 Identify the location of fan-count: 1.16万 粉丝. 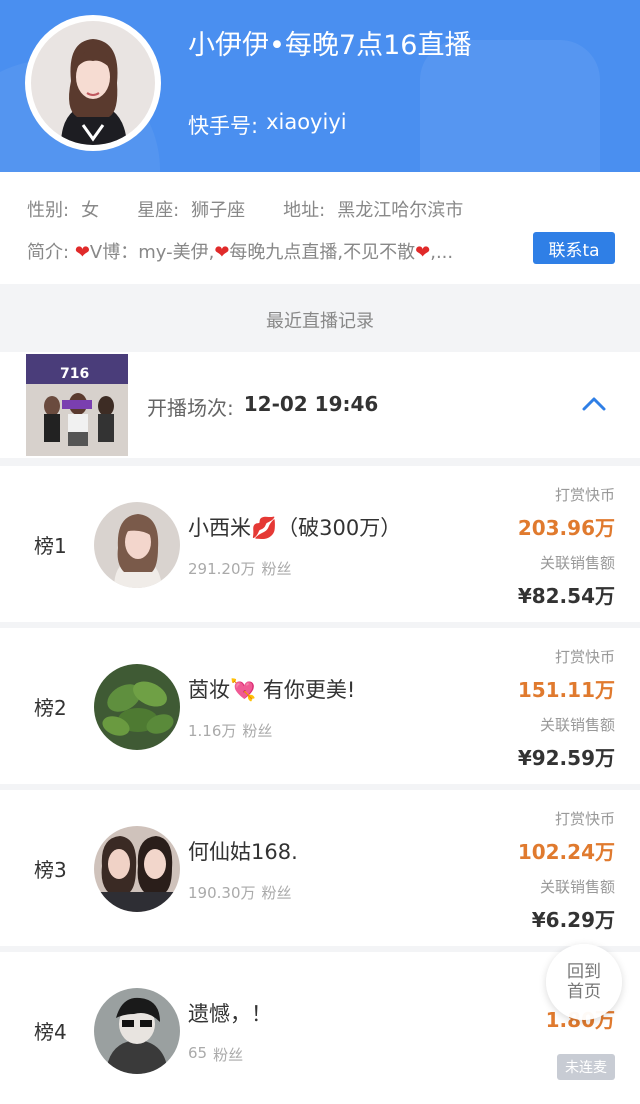
(230, 730).